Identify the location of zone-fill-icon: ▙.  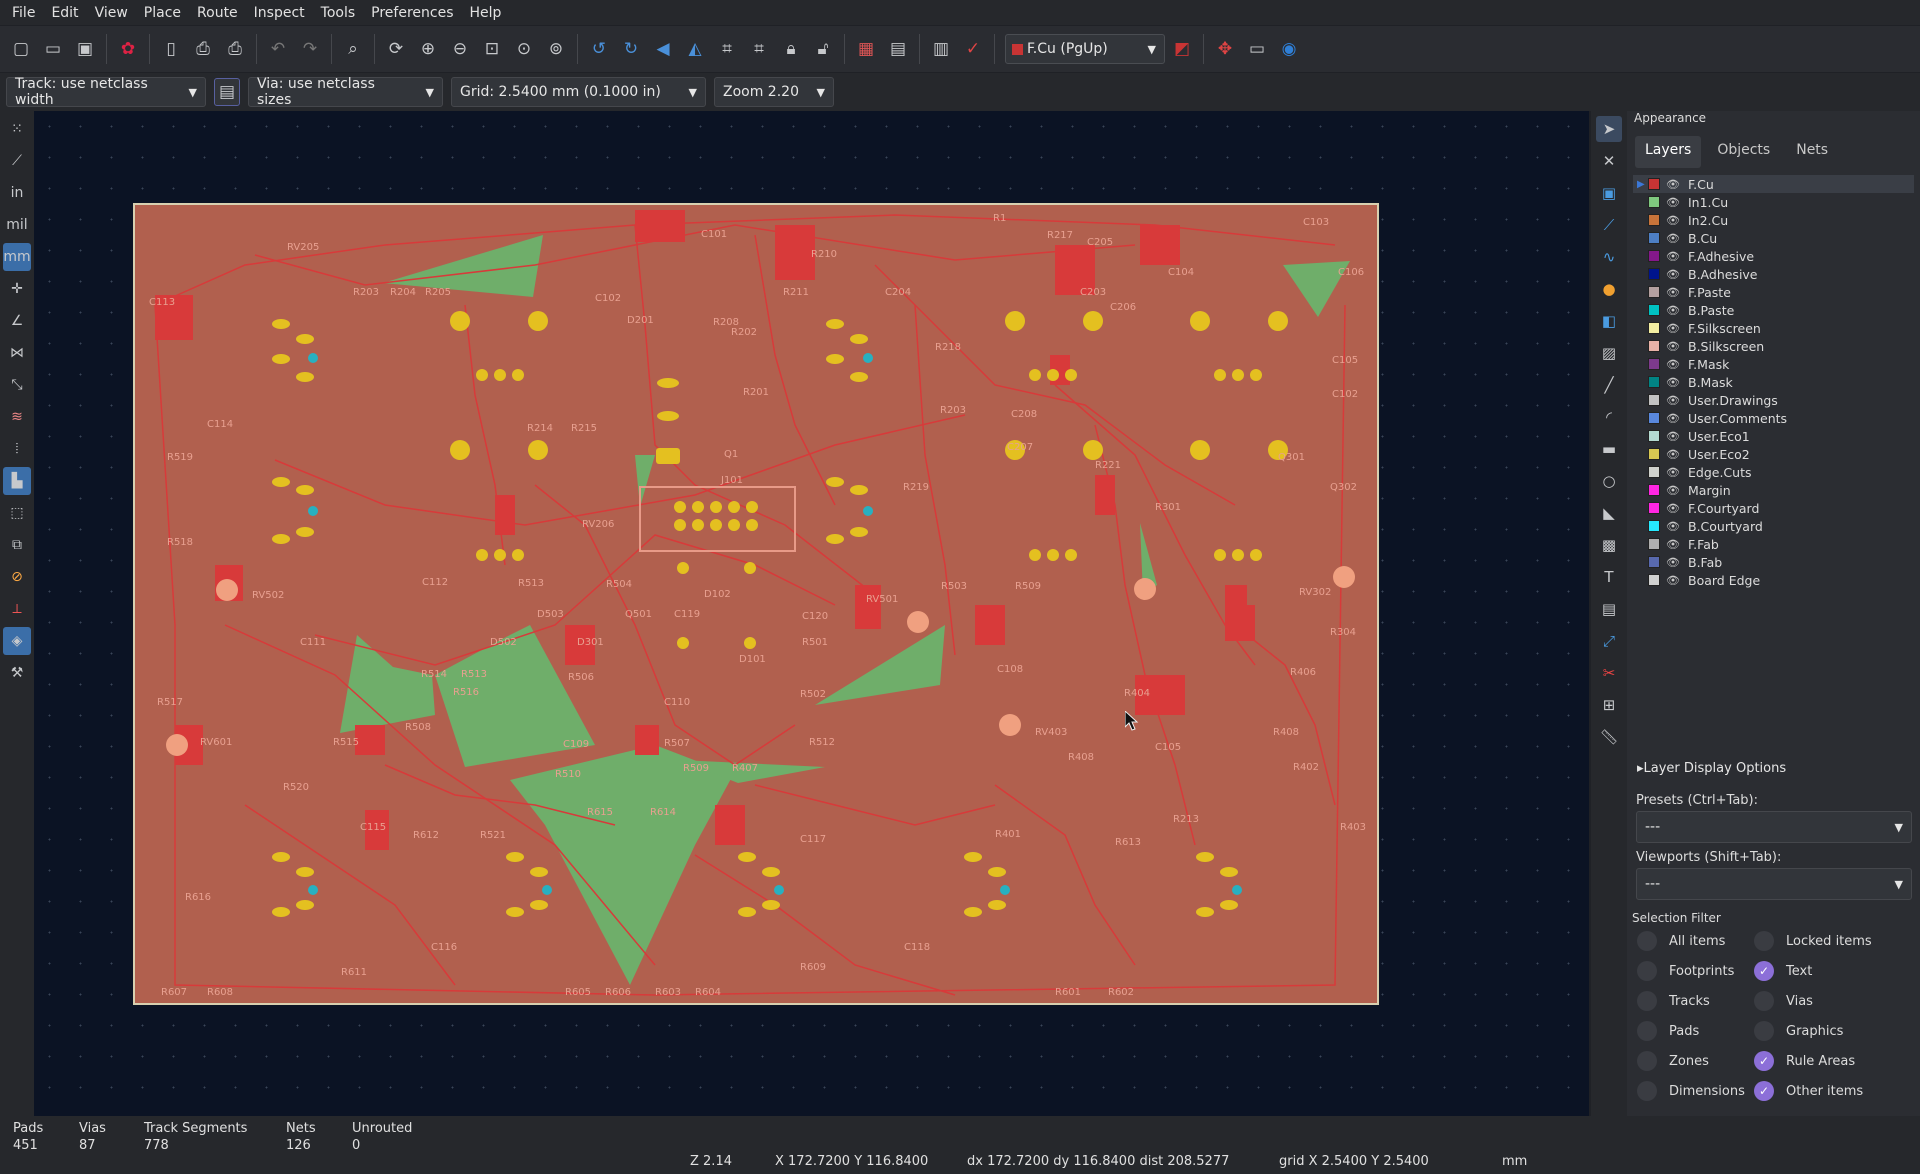
(17, 481).